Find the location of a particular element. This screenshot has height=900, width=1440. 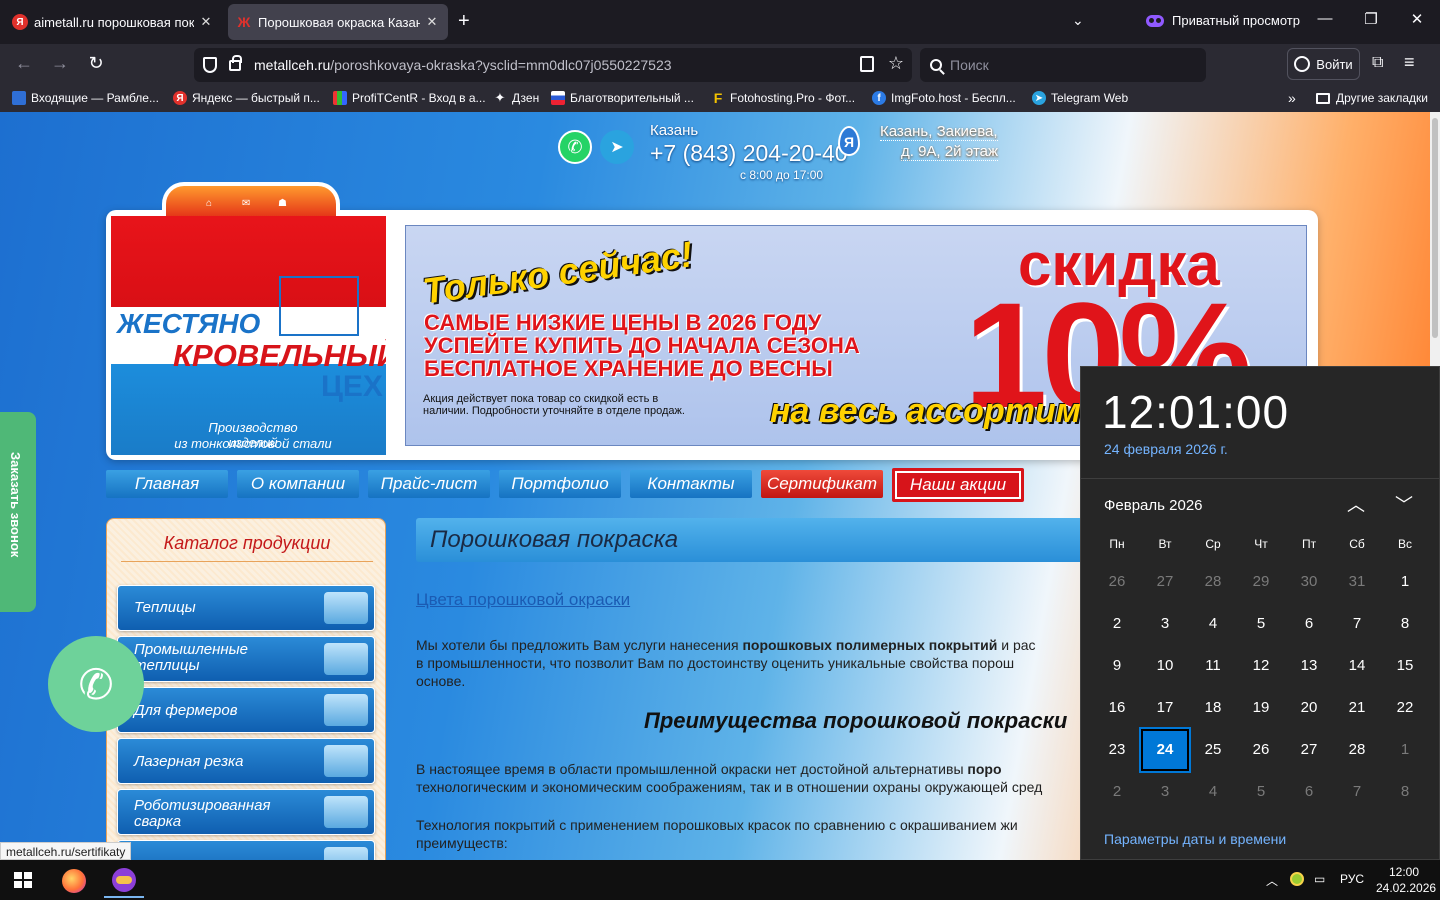

language-indicator: РУС is located at coordinates (1352, 879).